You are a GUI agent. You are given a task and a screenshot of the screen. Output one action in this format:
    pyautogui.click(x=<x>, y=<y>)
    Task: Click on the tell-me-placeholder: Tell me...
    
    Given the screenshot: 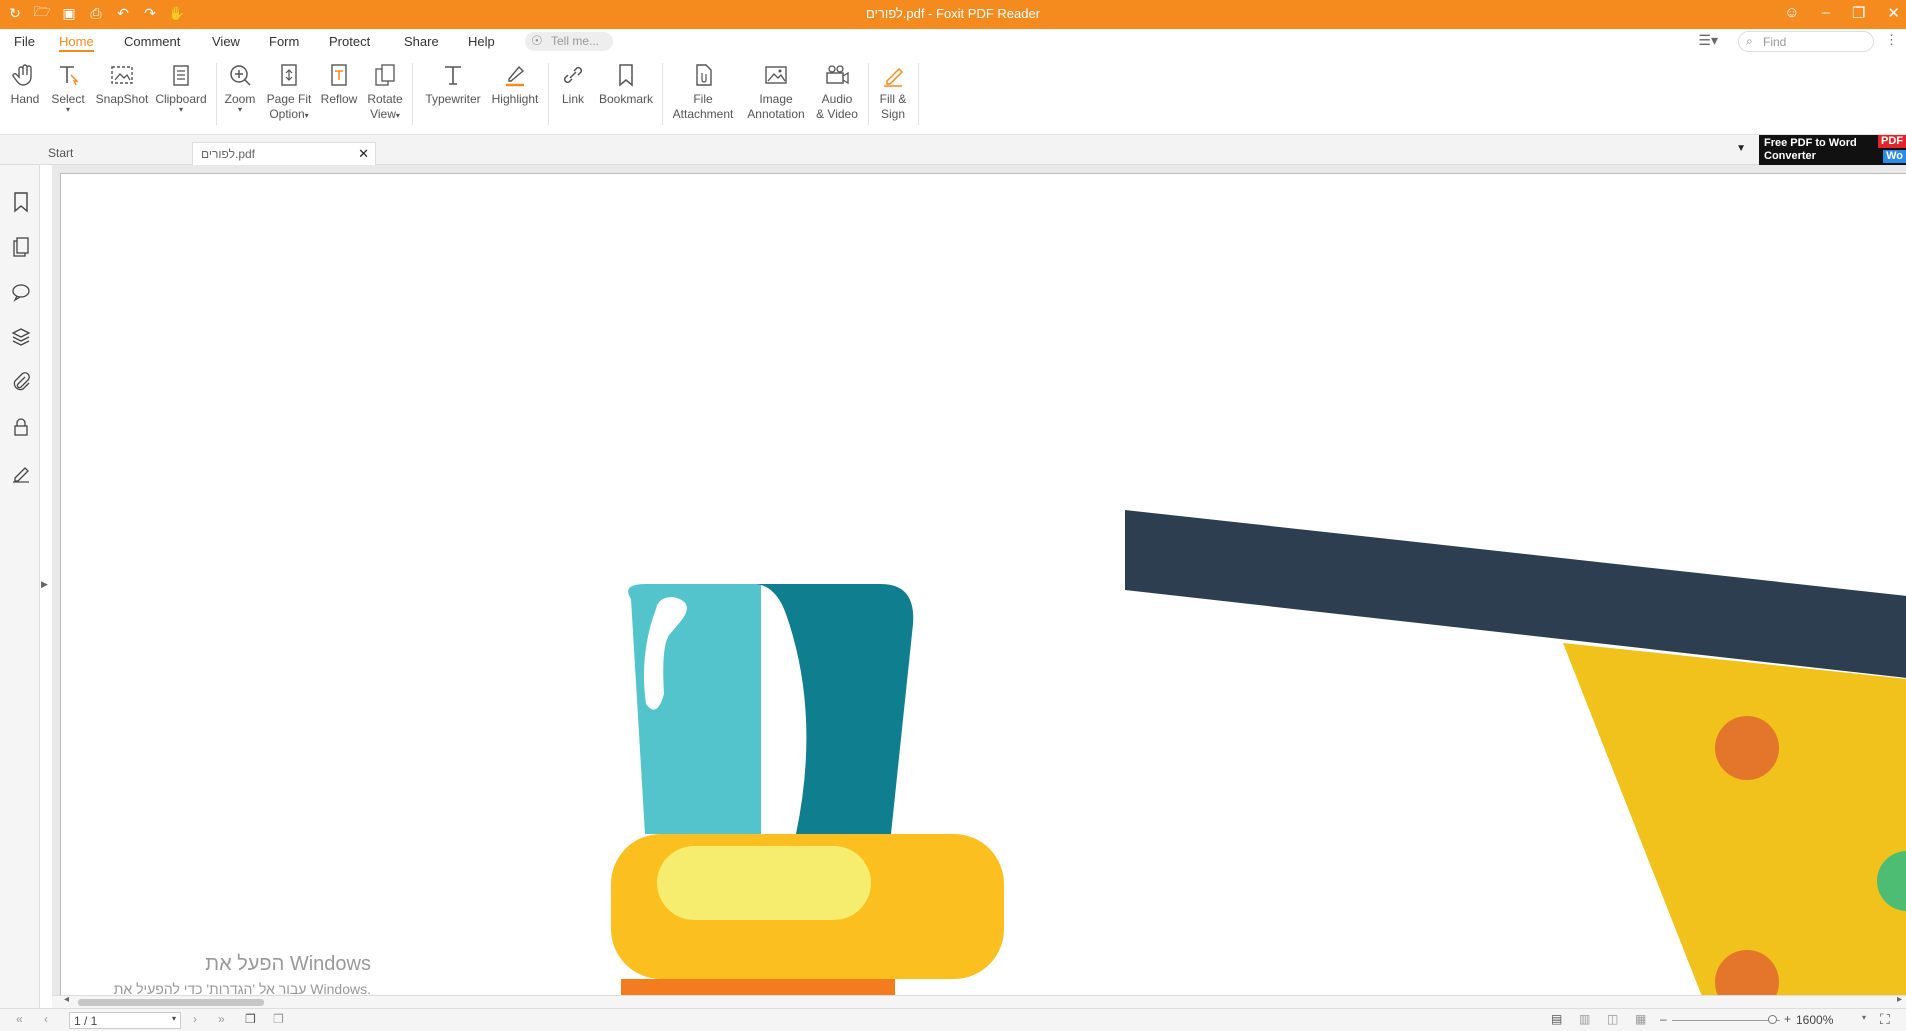 What is the action you would take?
    pyautogui.click(x=575, y=41)
    